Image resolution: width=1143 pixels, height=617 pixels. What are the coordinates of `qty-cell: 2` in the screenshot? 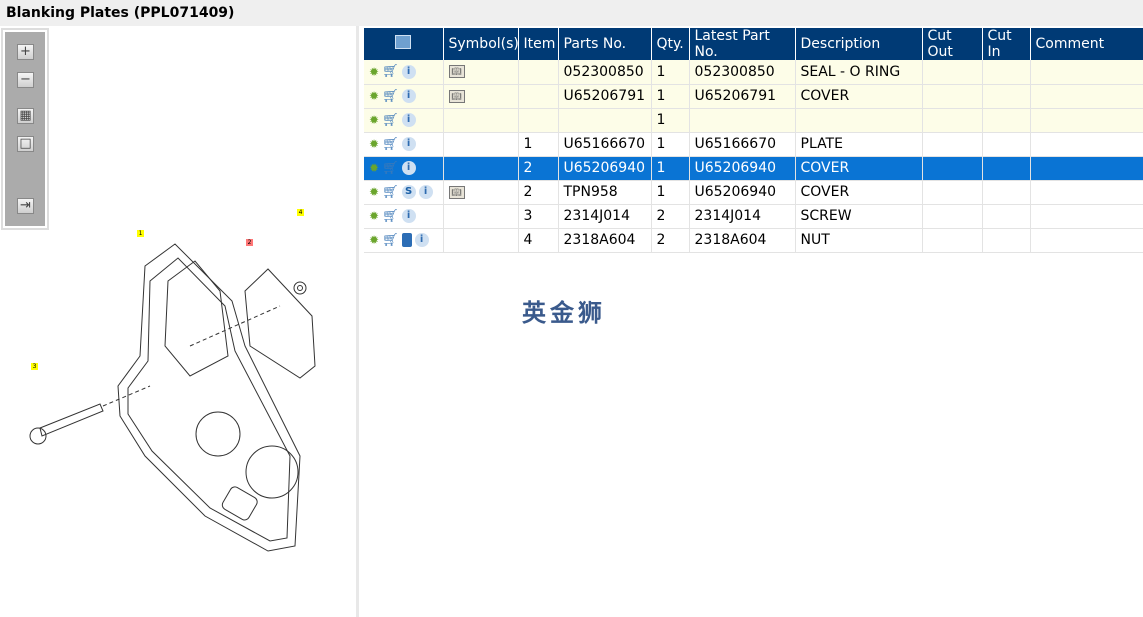 It's located at (670, 216).